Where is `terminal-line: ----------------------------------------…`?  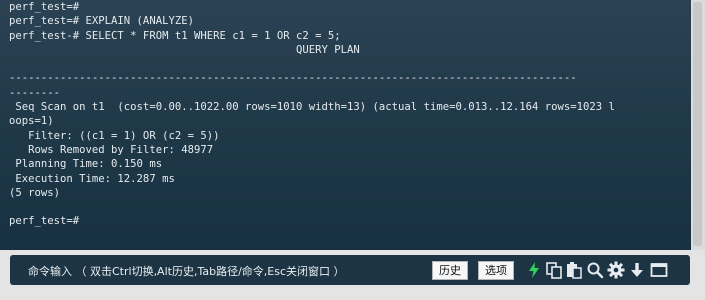 terminal-line: ----------------------------------------… is located at coordinates (293, 78).